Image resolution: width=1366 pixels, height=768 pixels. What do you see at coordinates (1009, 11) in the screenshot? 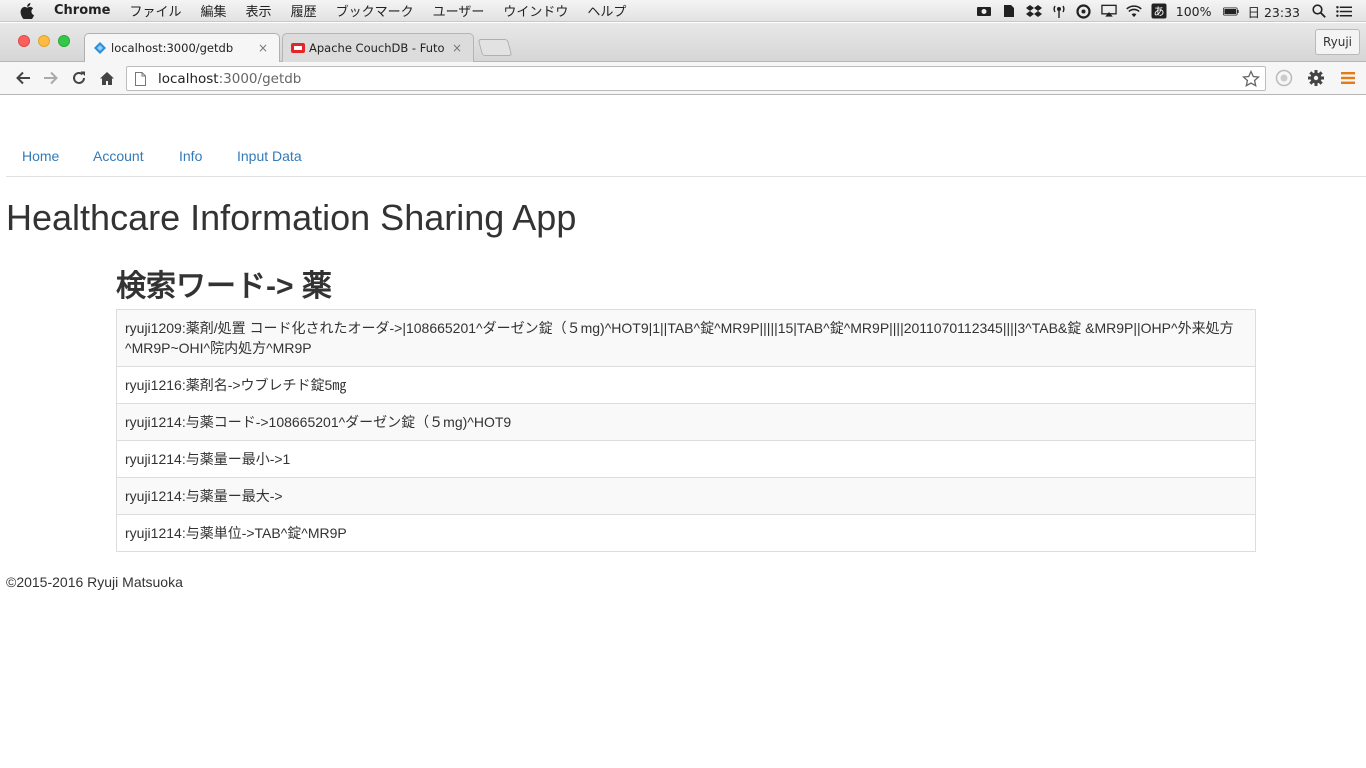
I see `evernote-icon` at bounding box center [1009, 11].